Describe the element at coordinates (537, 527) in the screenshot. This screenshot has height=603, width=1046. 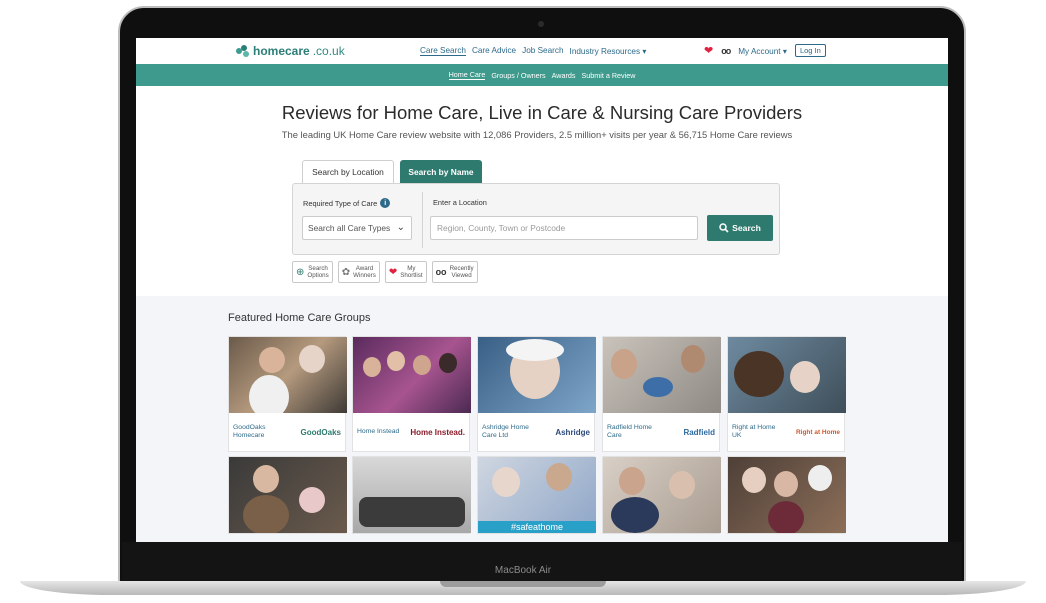
I see `card-caption: #safeathome` at that location.